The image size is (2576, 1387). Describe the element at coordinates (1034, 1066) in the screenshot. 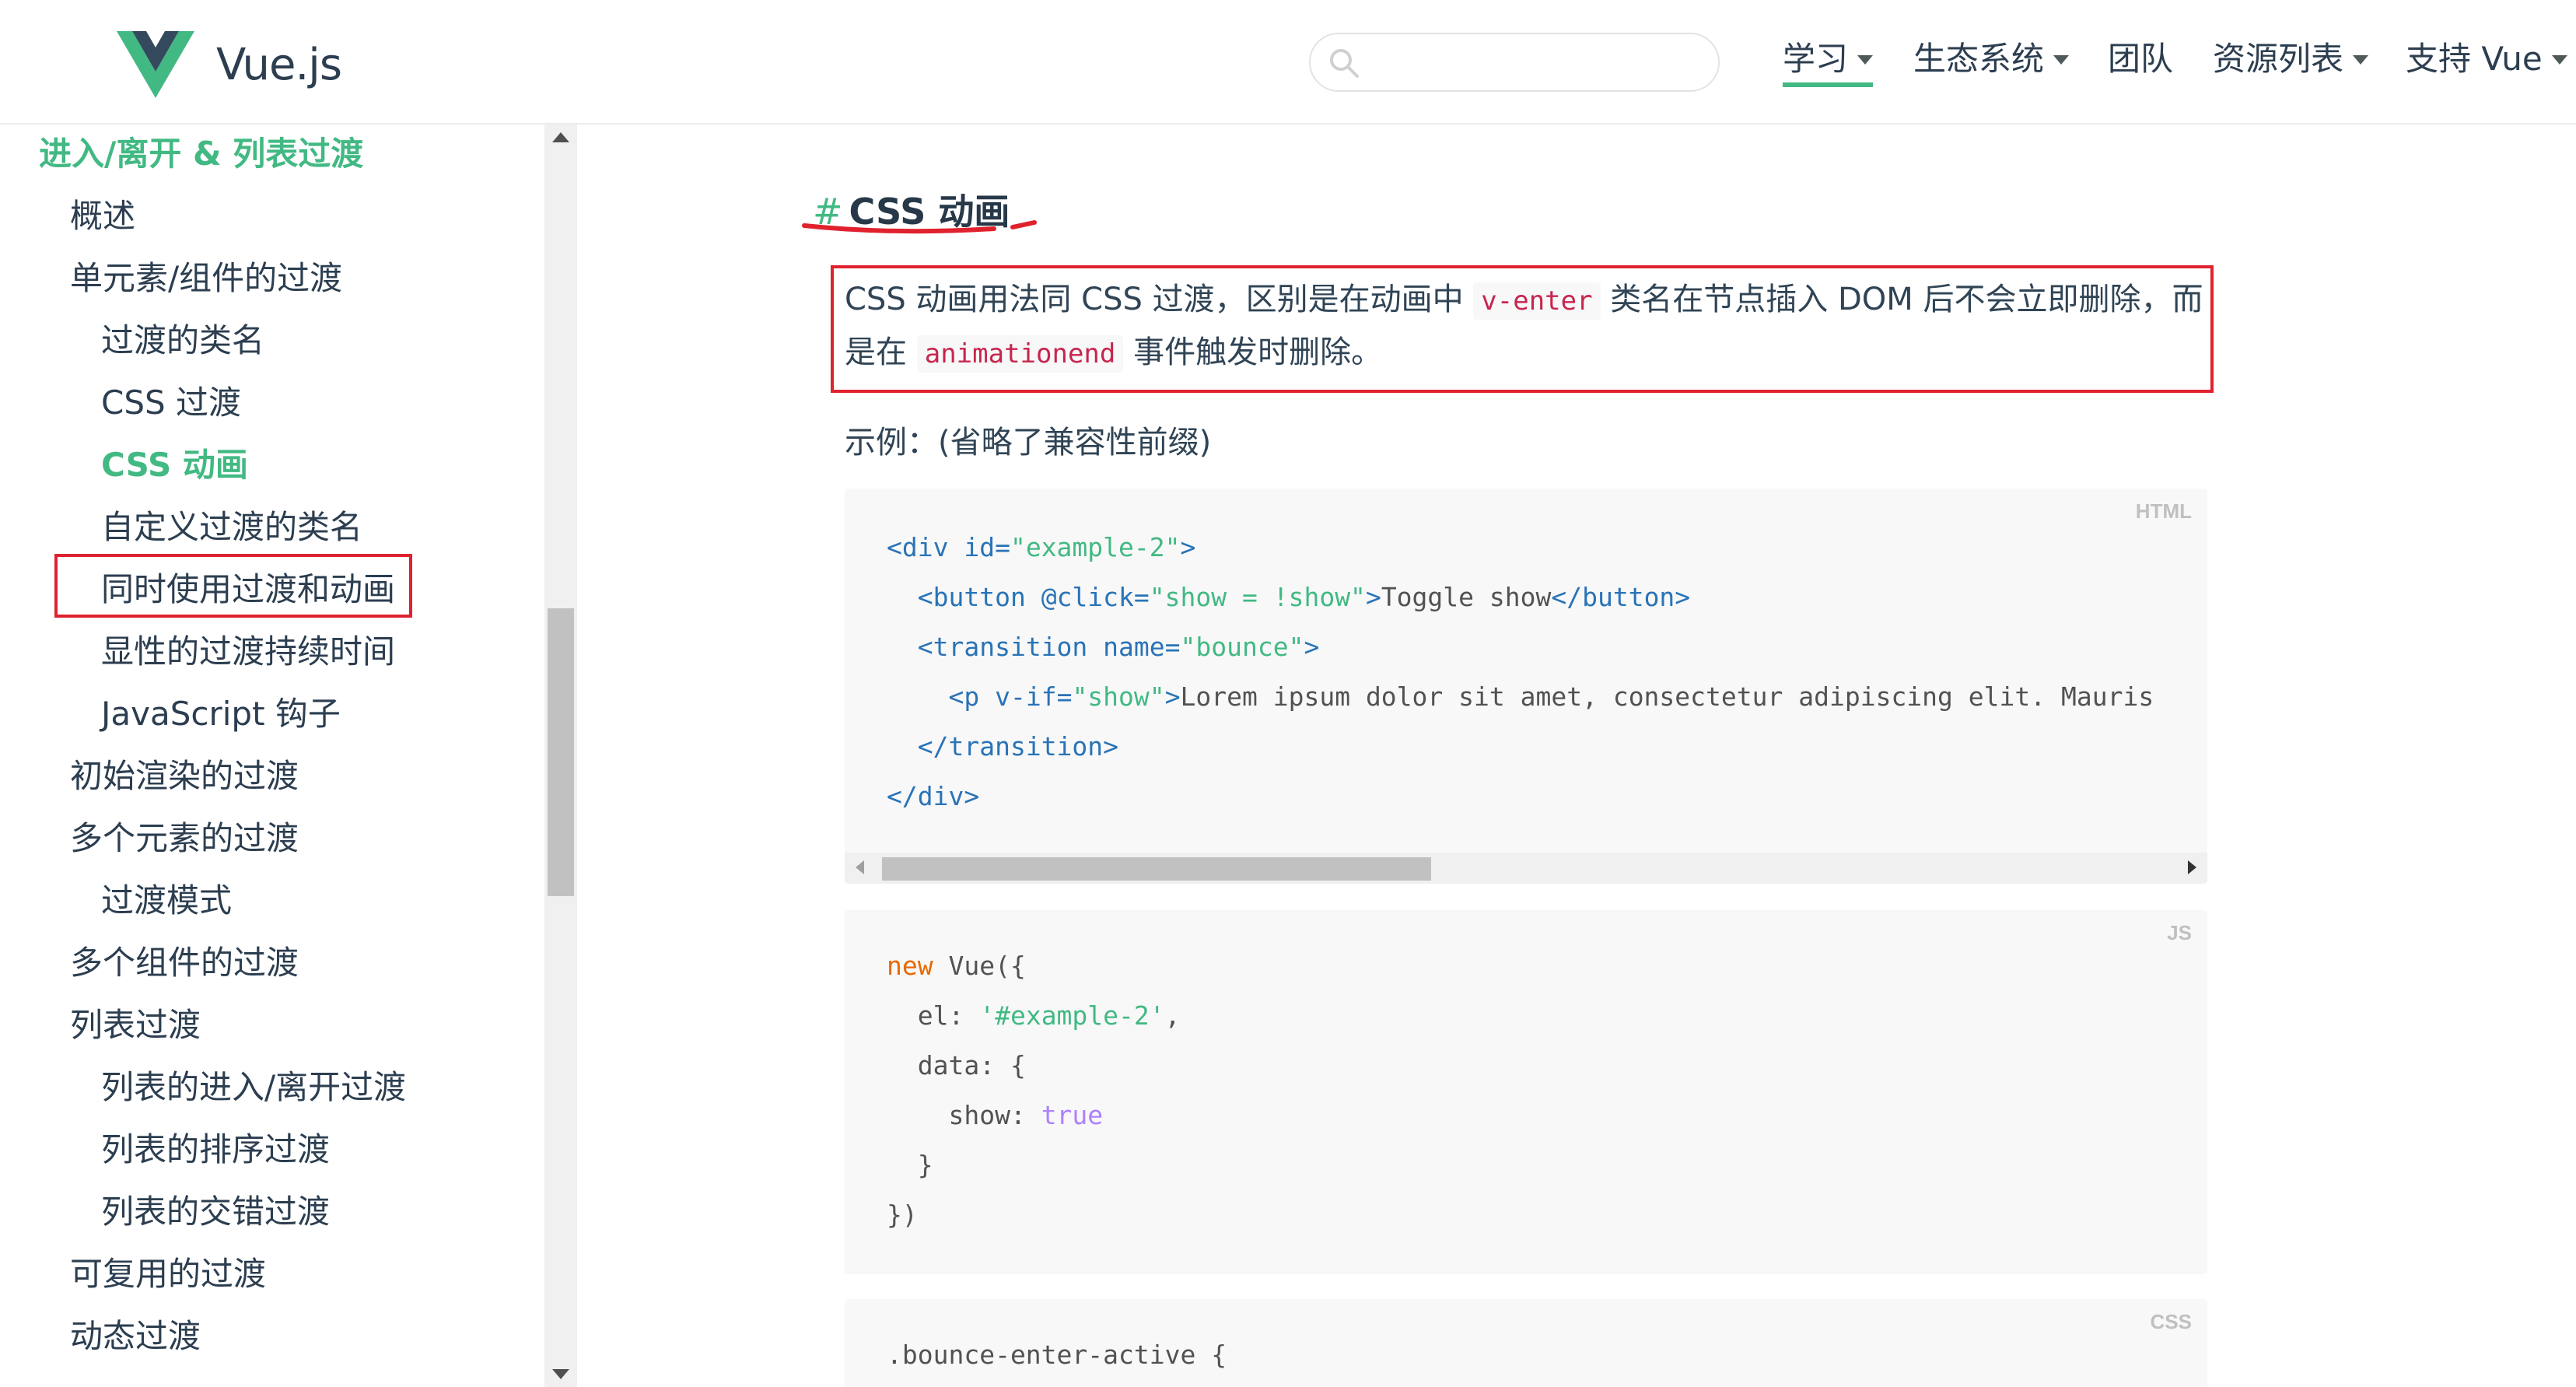

I see `code-line: data: {` at that location.